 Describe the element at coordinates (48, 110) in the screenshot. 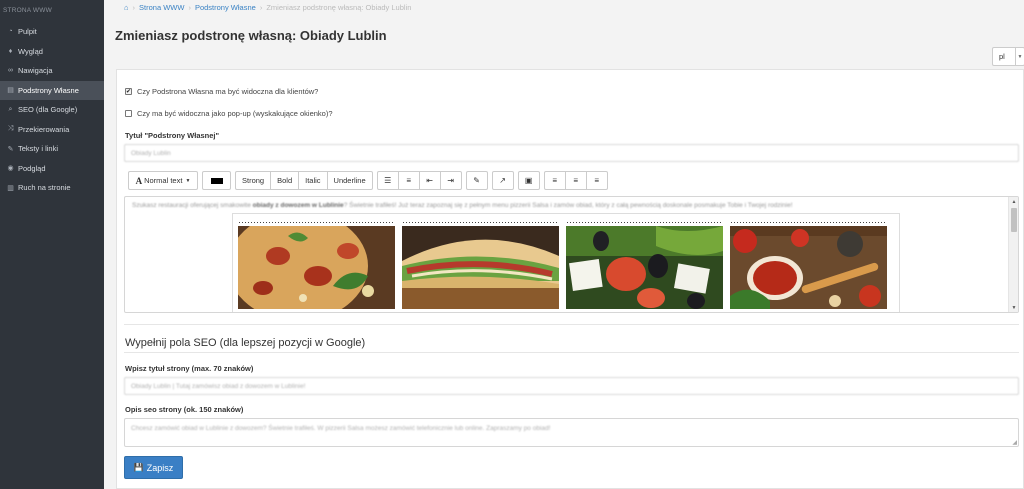

I see `sidebar-item-label: SEO (dla Google)` at that location.